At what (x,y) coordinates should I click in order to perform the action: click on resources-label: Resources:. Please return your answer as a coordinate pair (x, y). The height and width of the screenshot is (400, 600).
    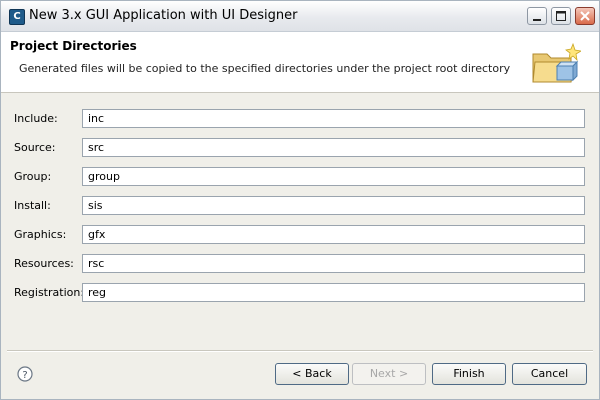
    Looking at the image, I should click on (44, 263).